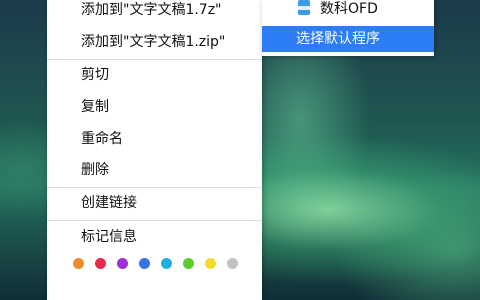 The height and width of the screenshot is (300, 480). I want to click on submenu-item-ofd-app: 数科OFD, so click(348, 11).